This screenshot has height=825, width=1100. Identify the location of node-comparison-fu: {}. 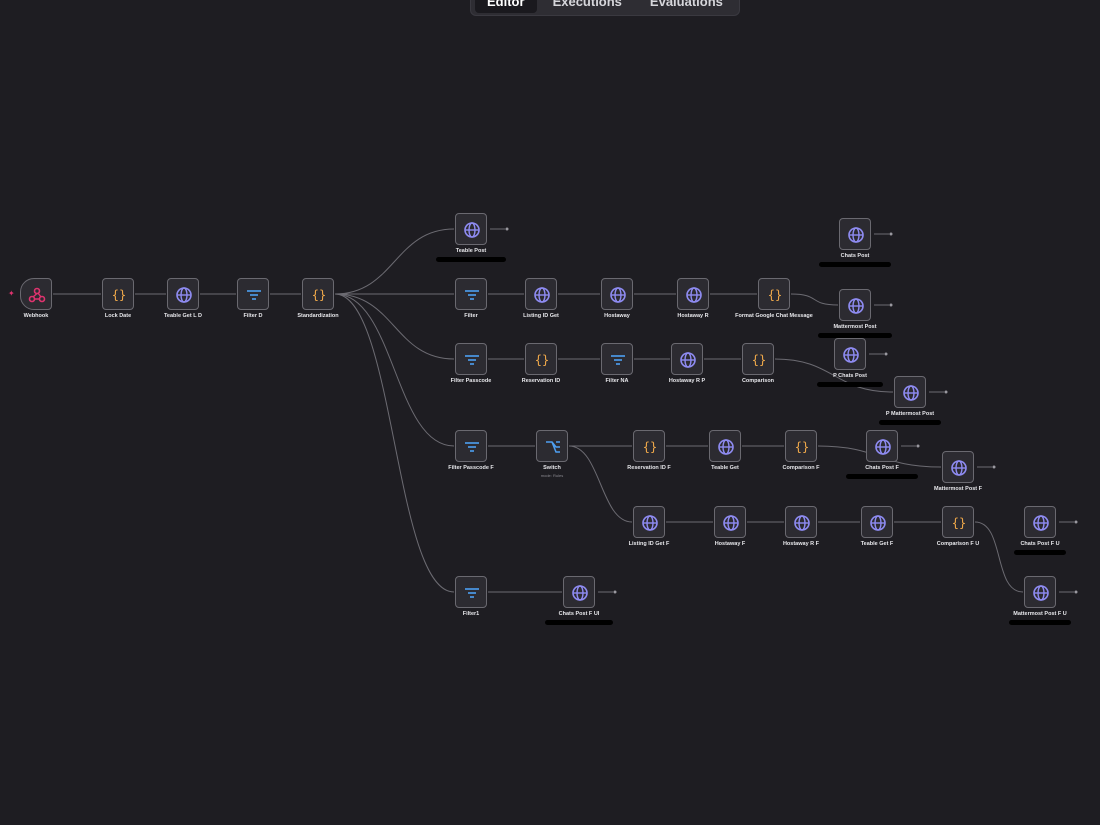
(958, 522).